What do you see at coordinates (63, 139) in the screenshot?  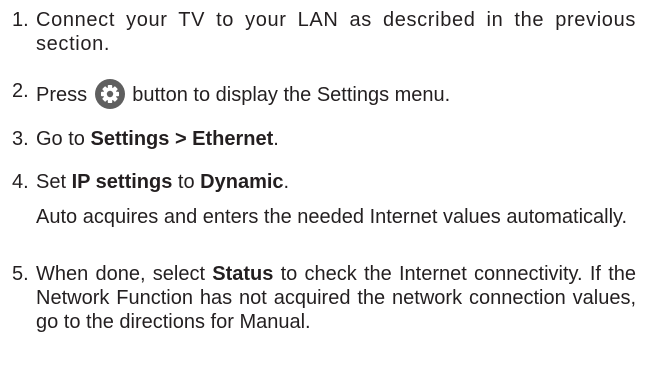 I see `step-text-prefix: Go to` at bounding box center [63, 139].